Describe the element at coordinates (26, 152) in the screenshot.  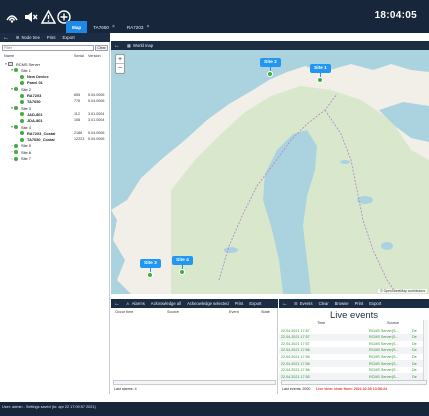
I see `tree-label: Site 6` at that location.